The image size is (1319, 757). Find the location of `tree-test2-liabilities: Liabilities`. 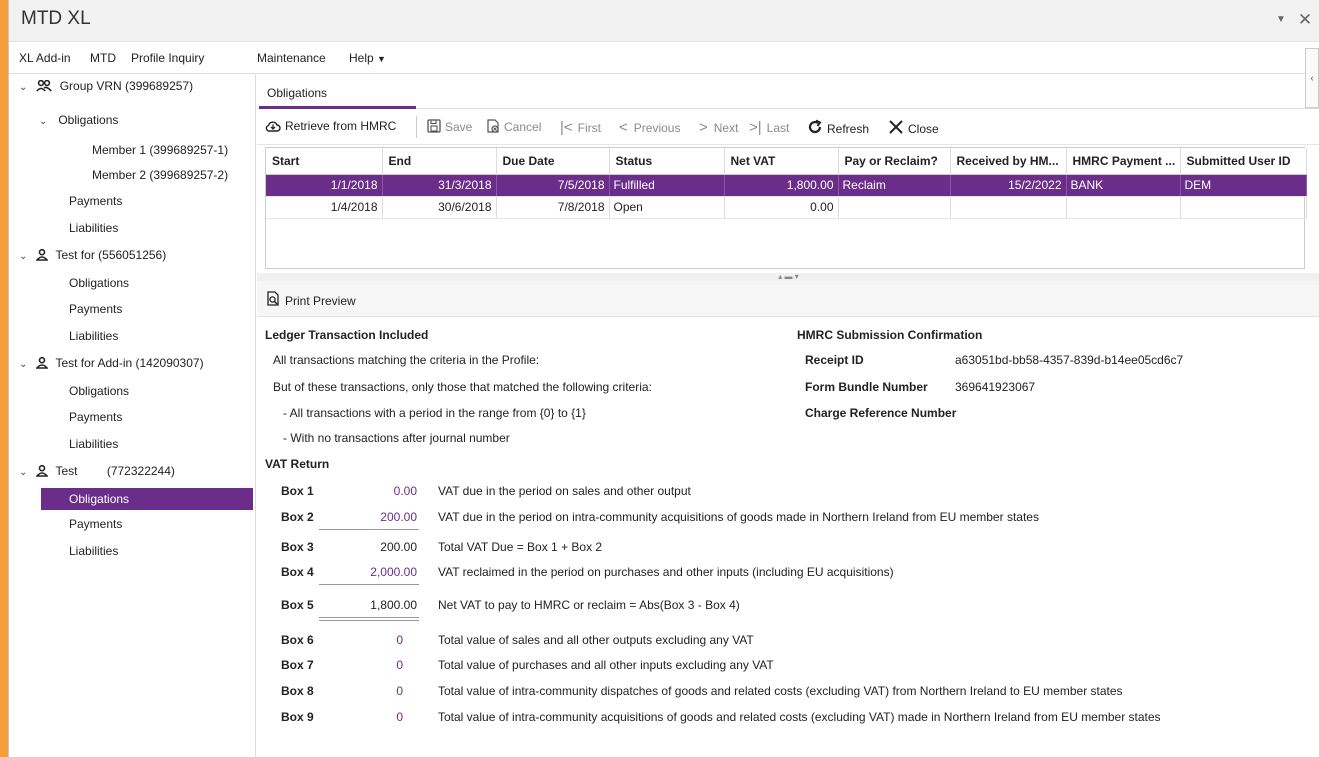

tree-test2-liabilities: Liabilities is located at coordinates (93, 444).